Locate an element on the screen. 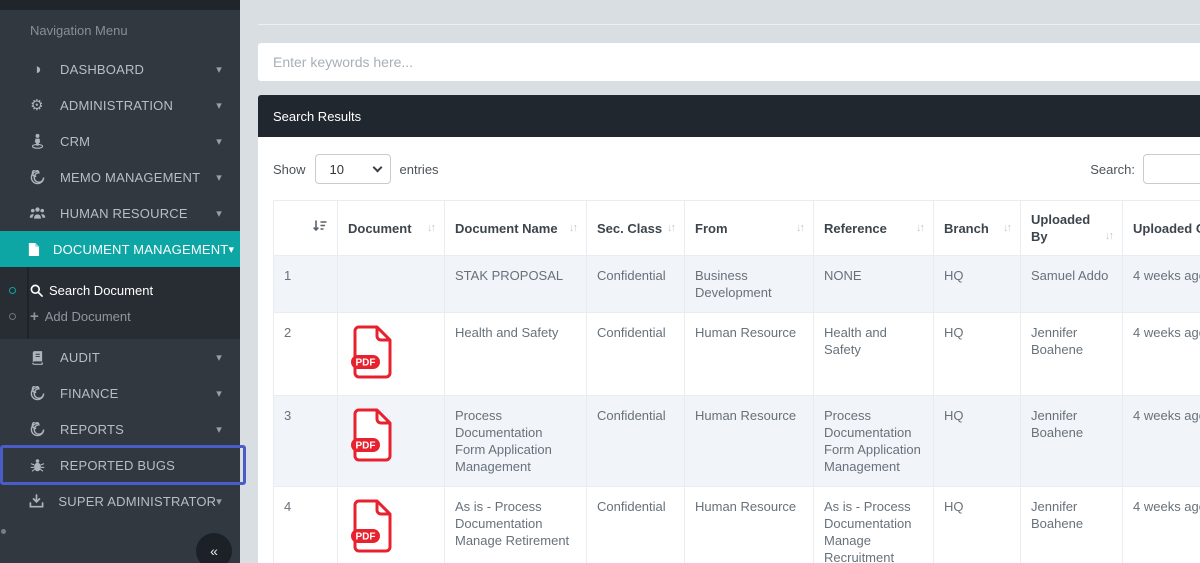 This screenshot has height=563, width=1200. table-search-input is located at coordinates (1171, 169).